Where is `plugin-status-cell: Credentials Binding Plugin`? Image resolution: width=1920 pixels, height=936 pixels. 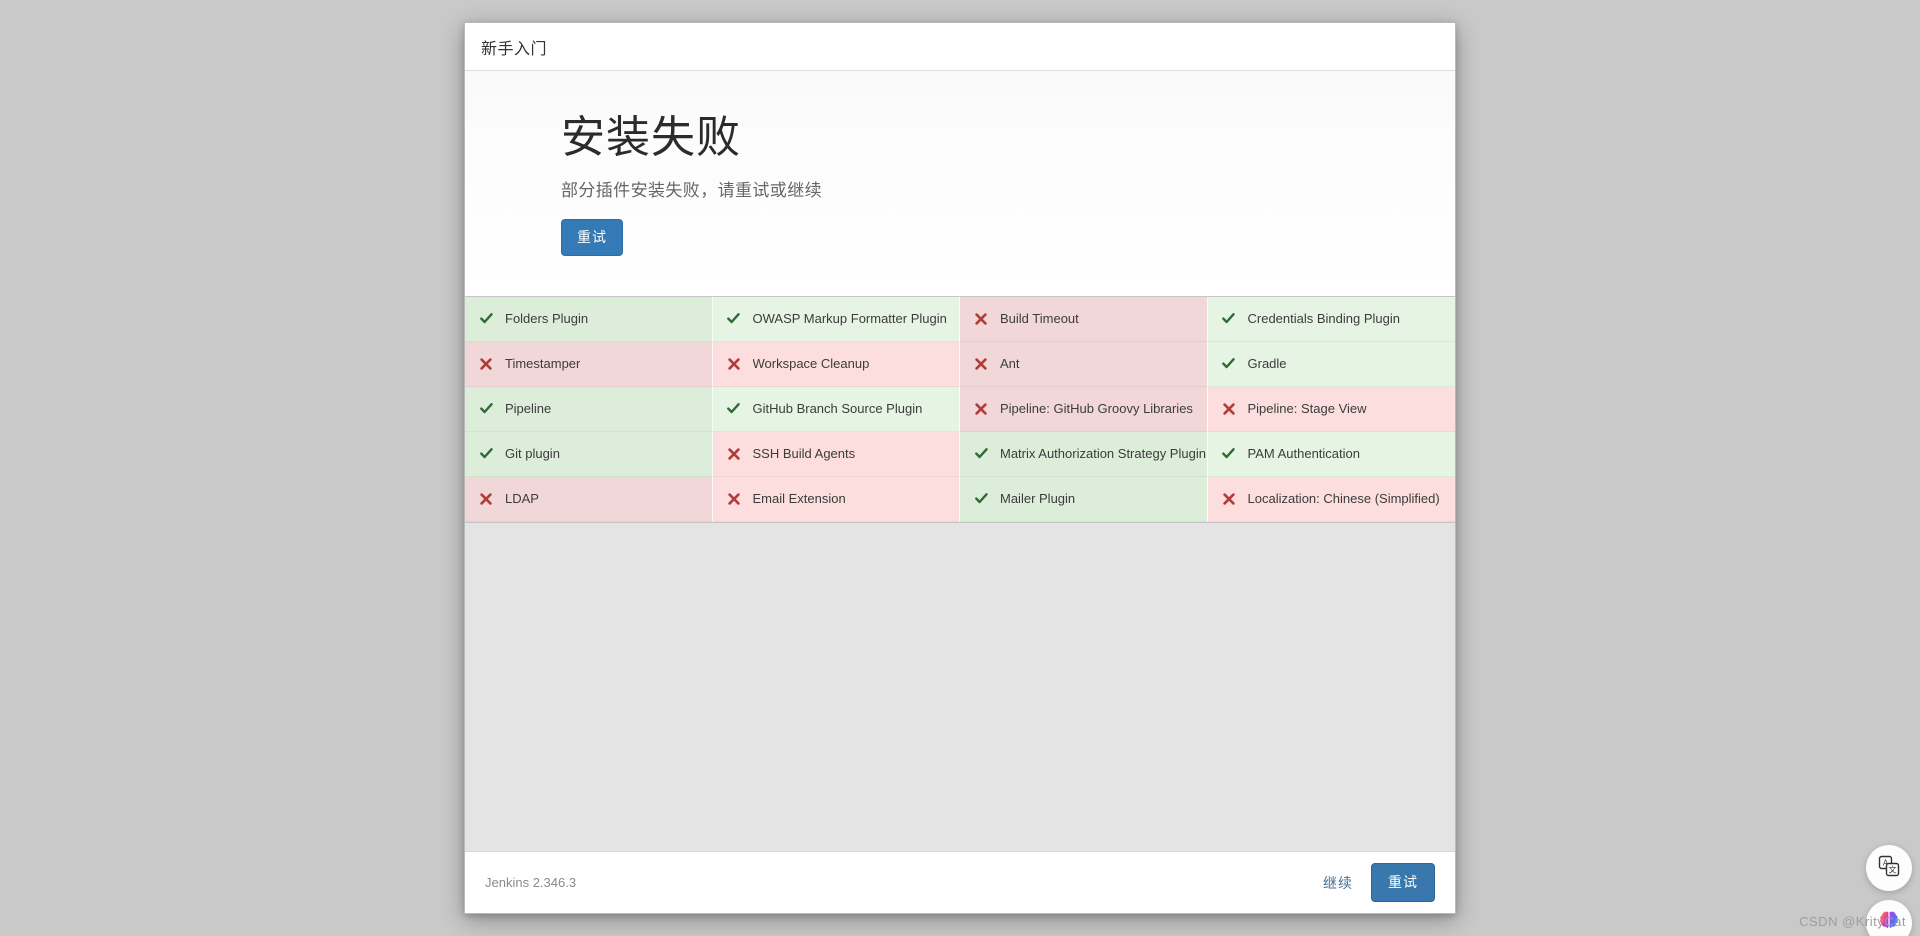
plugin-status-cell: Credentials Binding Plugin is located at coordinates (1331, 319).